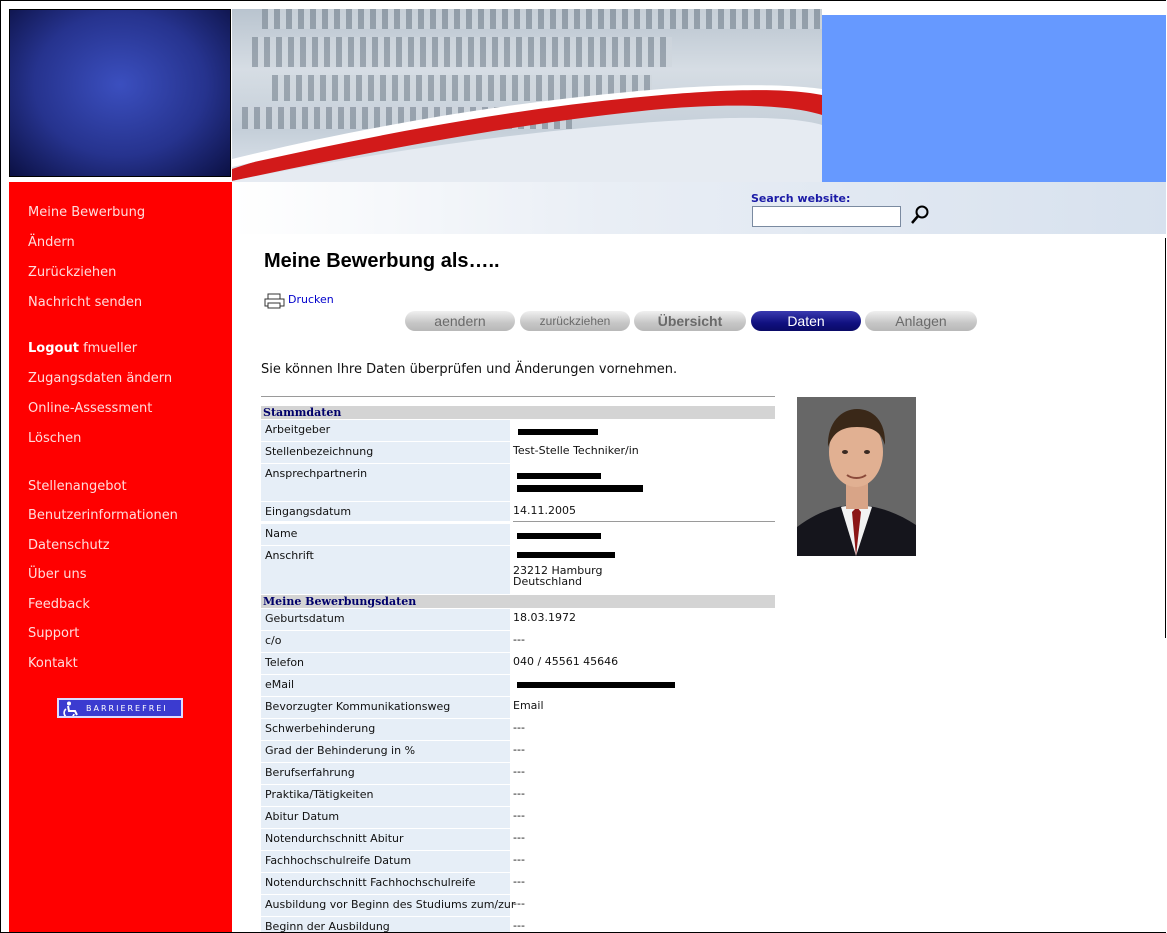 The height and width of the screenshot is (933, 1167). What do you see at coordinates (319, 451) in the screenshot?
I see `row-label: Stellenbezeichnung` at bounding box center [319, 451].